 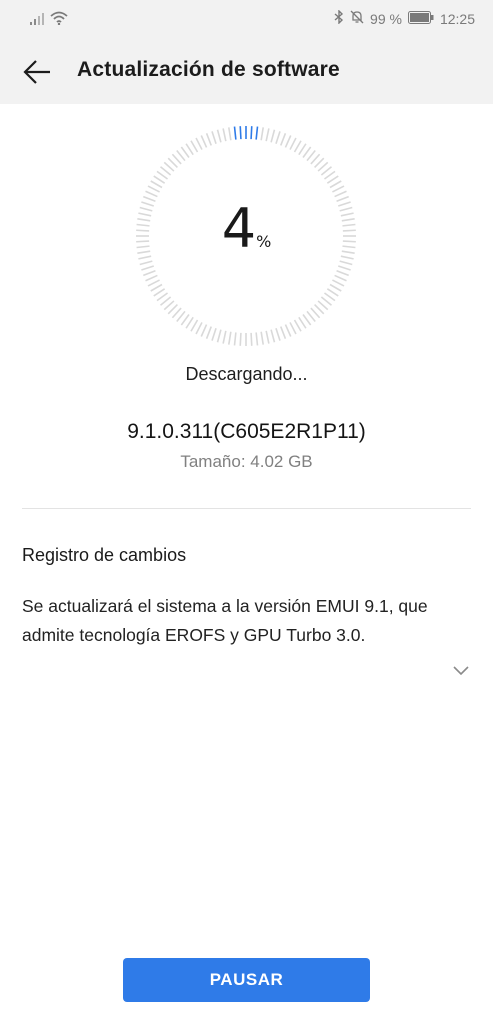 I want to click on progress-unit: %, so click(x=264, y=241).